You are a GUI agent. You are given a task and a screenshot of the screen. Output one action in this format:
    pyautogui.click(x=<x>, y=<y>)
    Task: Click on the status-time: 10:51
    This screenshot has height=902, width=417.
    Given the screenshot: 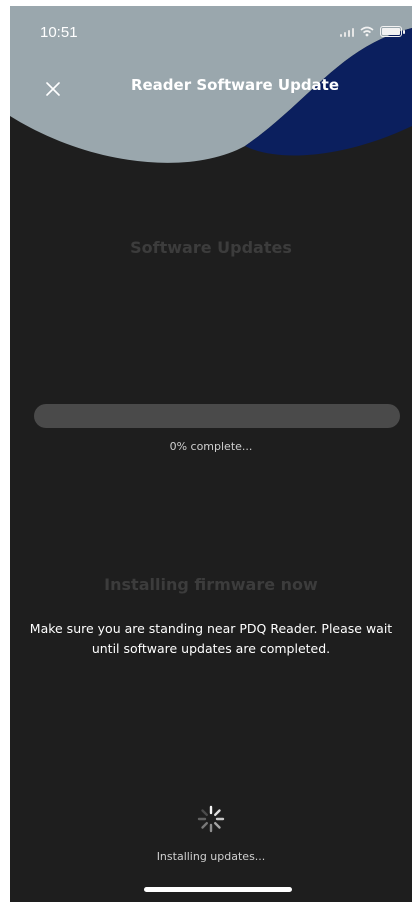 What is the action you would take?
    pyautogui.click(x=59, y=32)
    